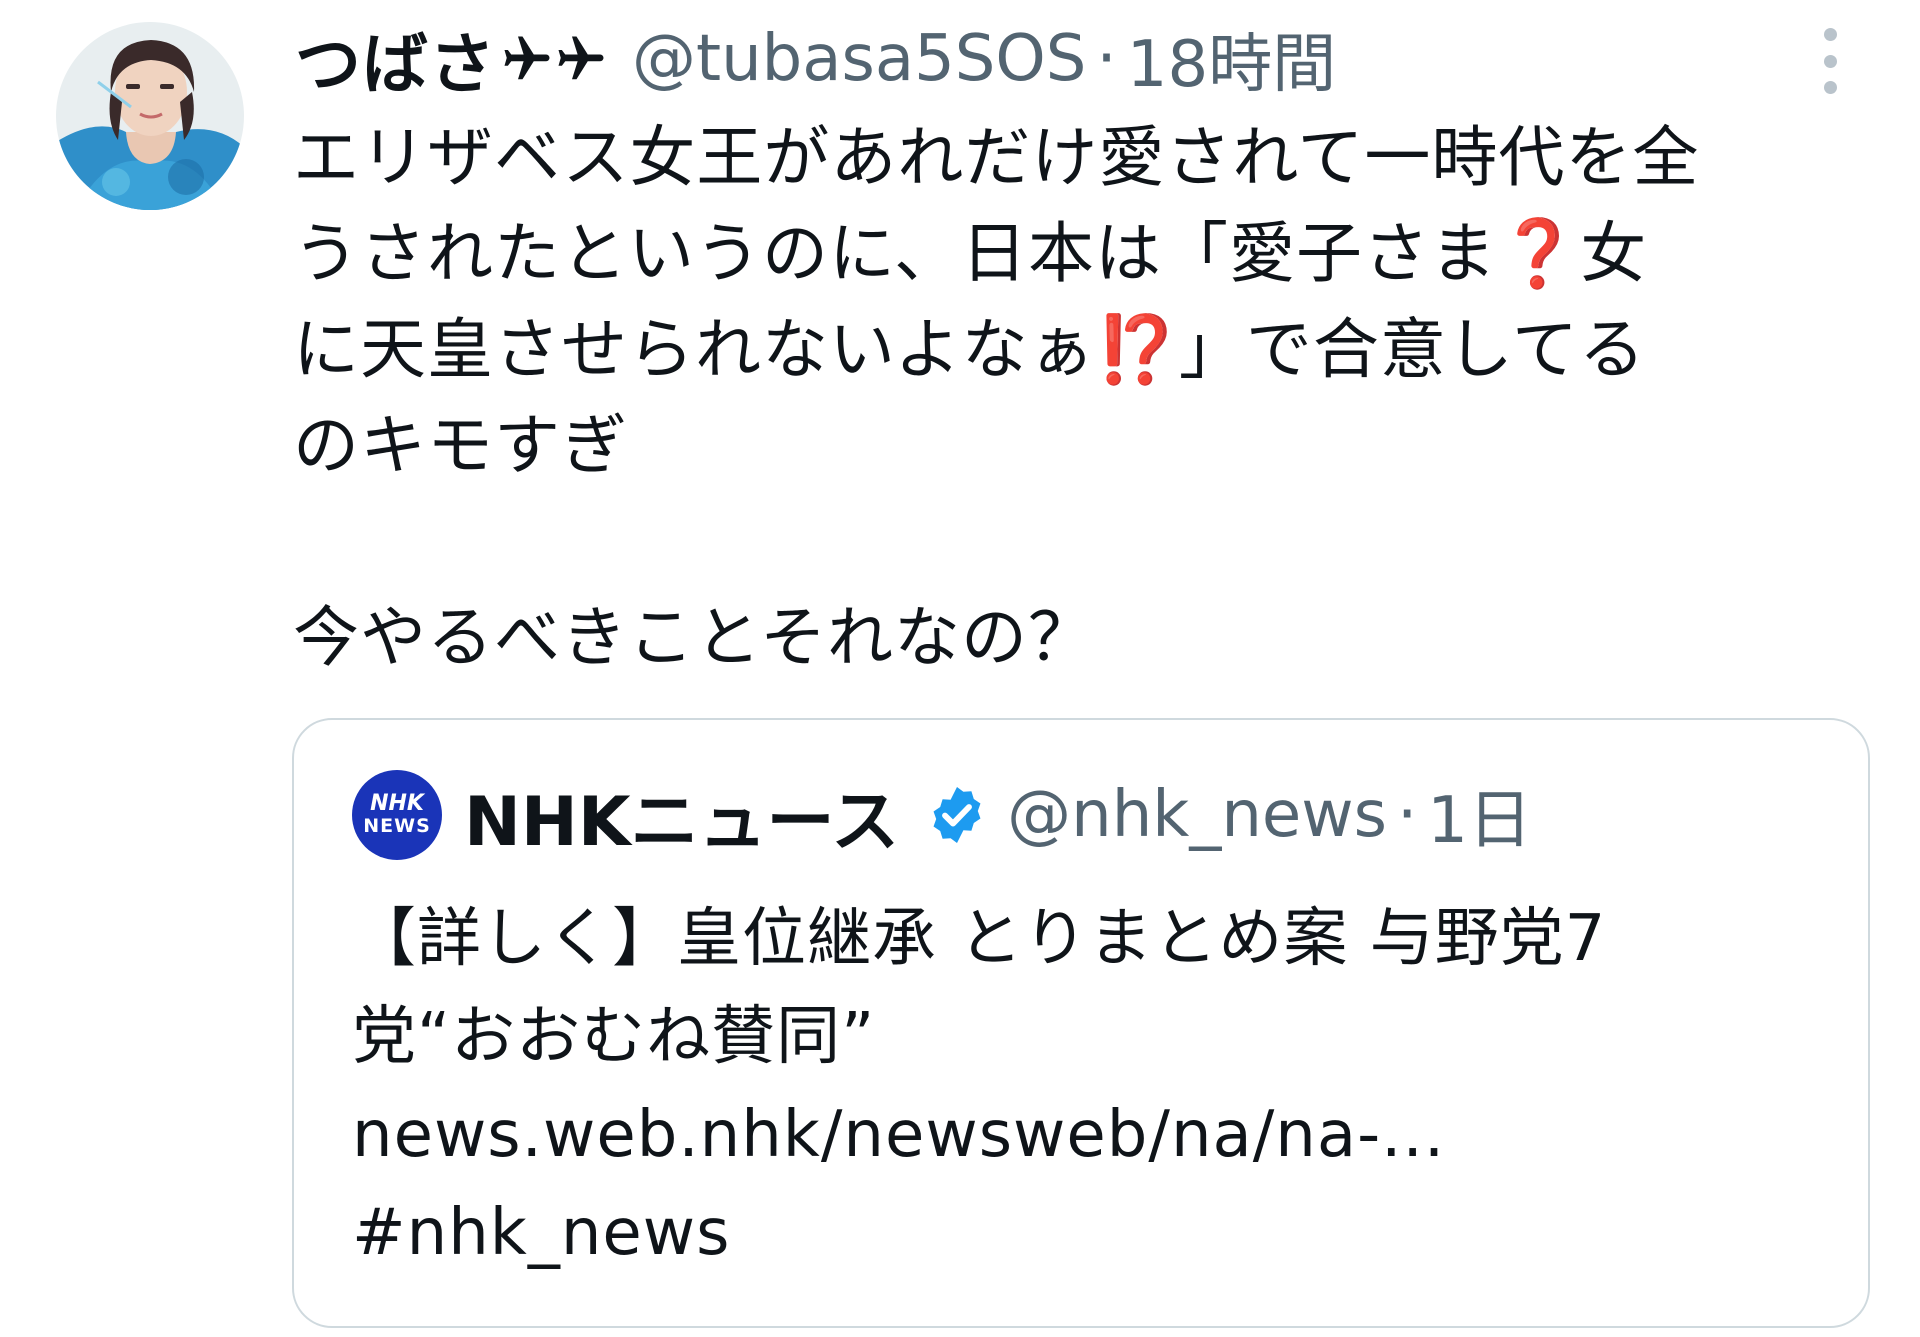  Describe the element at coordinates (681, 815) in the screenshot. I see `quoted-display-name: NHKニュース` at that location.